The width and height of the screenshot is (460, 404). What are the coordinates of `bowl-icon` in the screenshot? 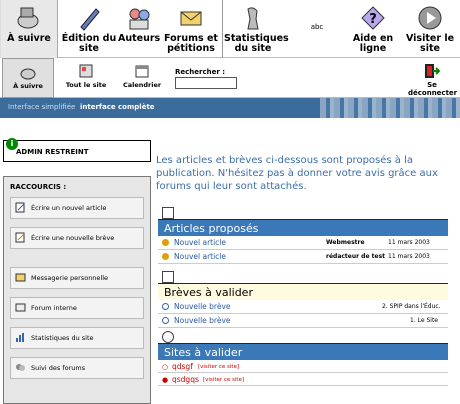 It's located at (28, 74).